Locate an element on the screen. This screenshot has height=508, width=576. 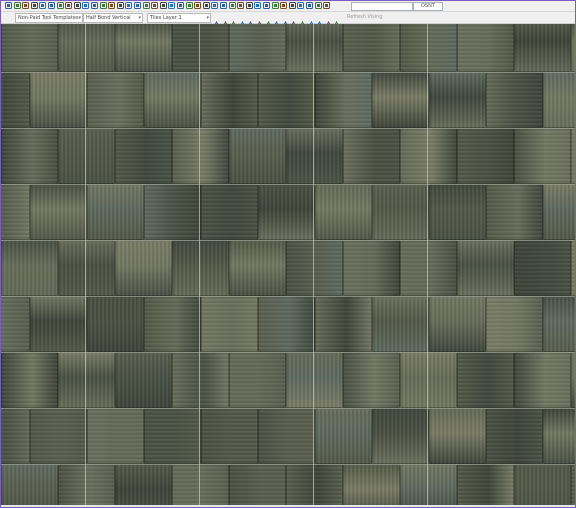
corner-icon is located at coordinates (242, 20).